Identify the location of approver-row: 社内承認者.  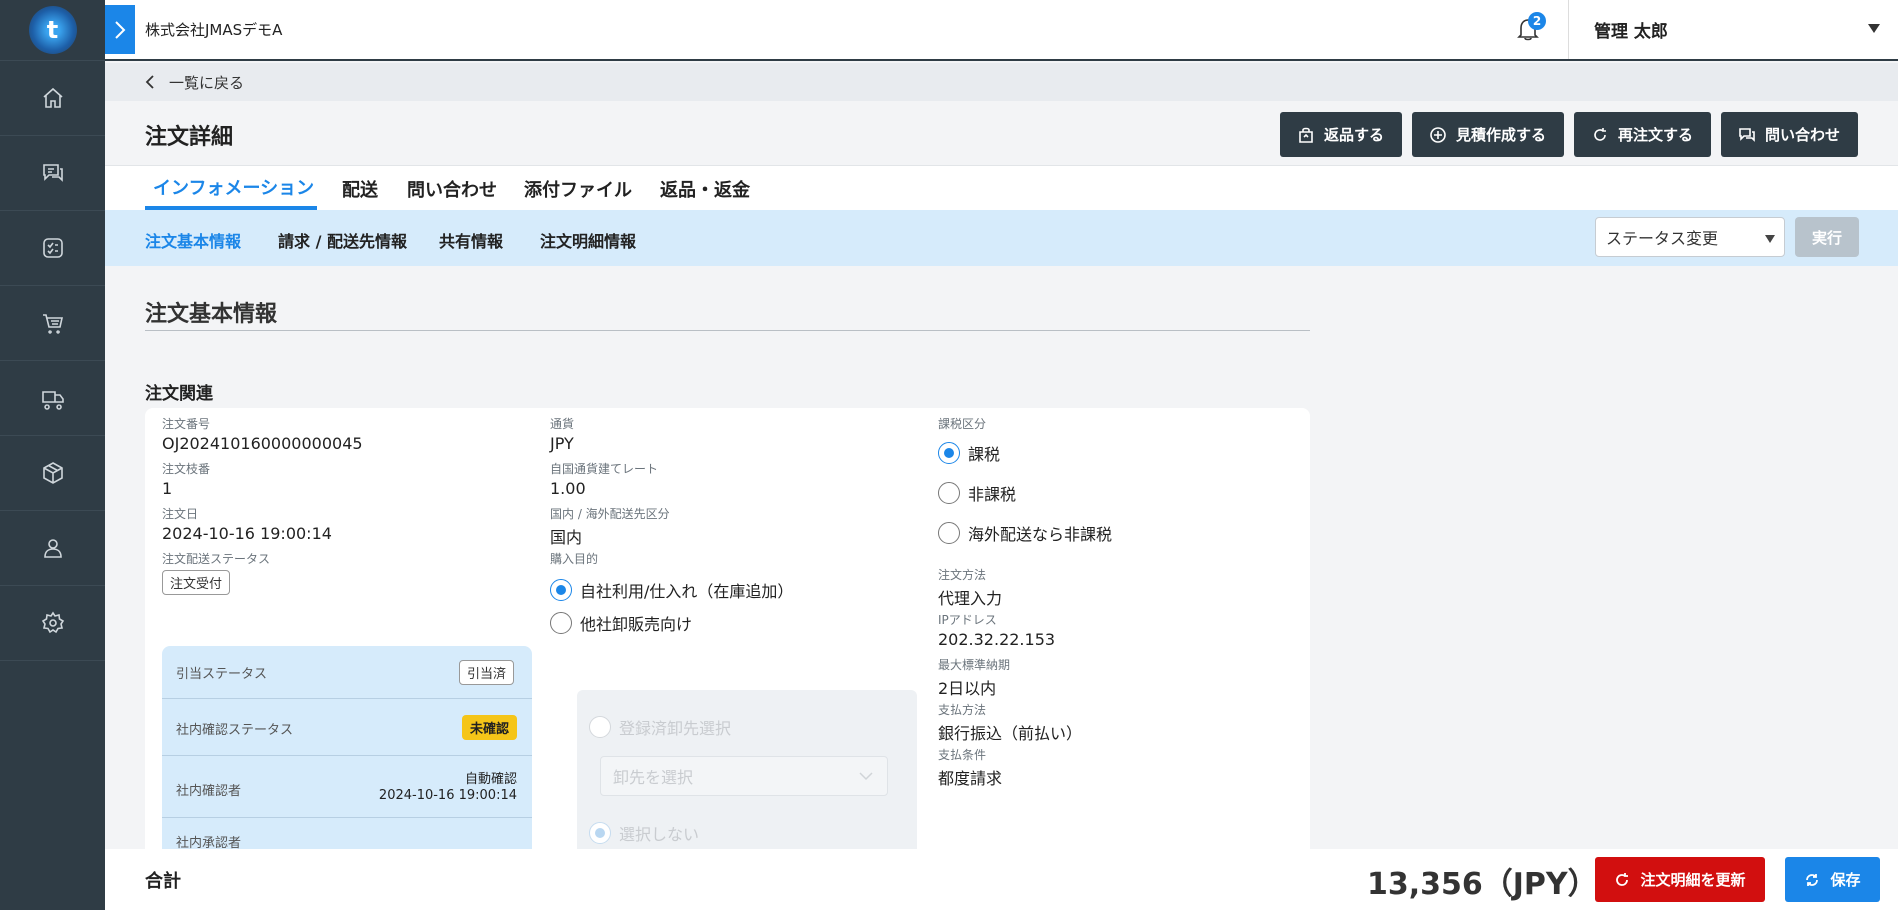
(347, 833).